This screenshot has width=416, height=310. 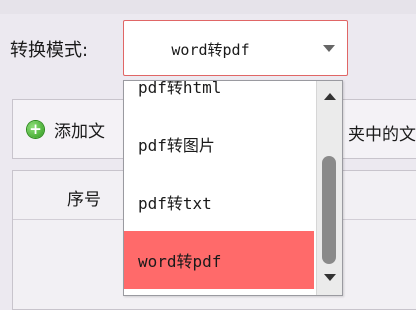 What do you see at coordinates (84, 197) in the screenshot?
I see `column-header-index: 序号` at bounding box center [84, 197].